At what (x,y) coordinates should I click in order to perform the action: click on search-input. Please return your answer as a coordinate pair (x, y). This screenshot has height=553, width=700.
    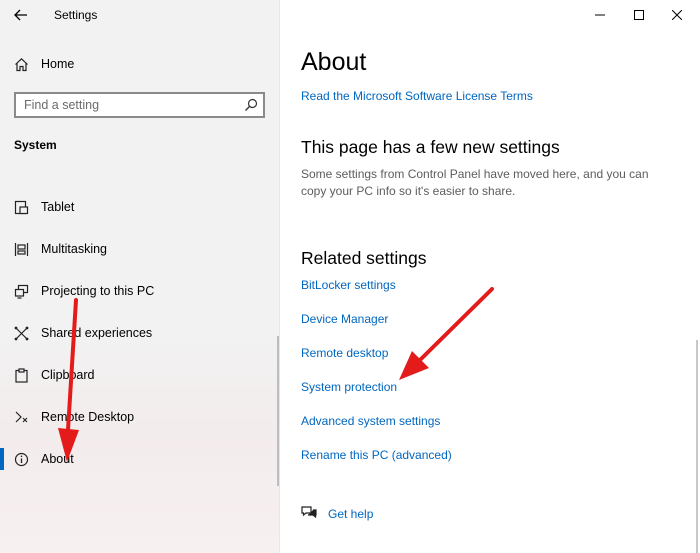
    Looking at the image, I should click on (126, 105).